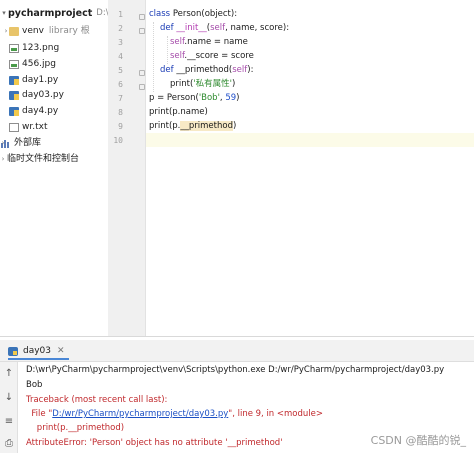 This screenshot has height=453, width=474. What do you see at coordinates (212, 56) in the screenshot?
I see `code-line-4: self.__score = score` at bounding box center [212, 56].